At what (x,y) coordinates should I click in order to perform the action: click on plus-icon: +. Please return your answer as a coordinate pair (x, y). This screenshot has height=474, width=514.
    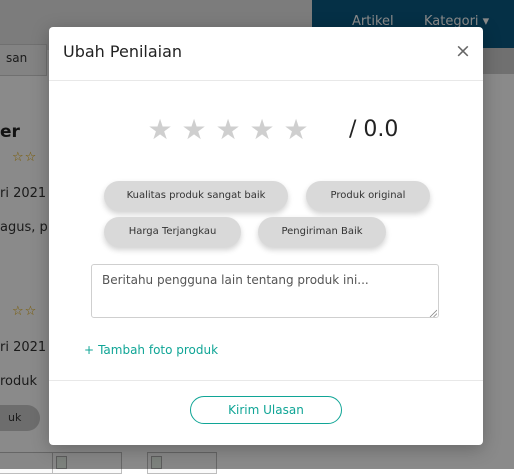
    Looking at the image, I should click on (89, 350).